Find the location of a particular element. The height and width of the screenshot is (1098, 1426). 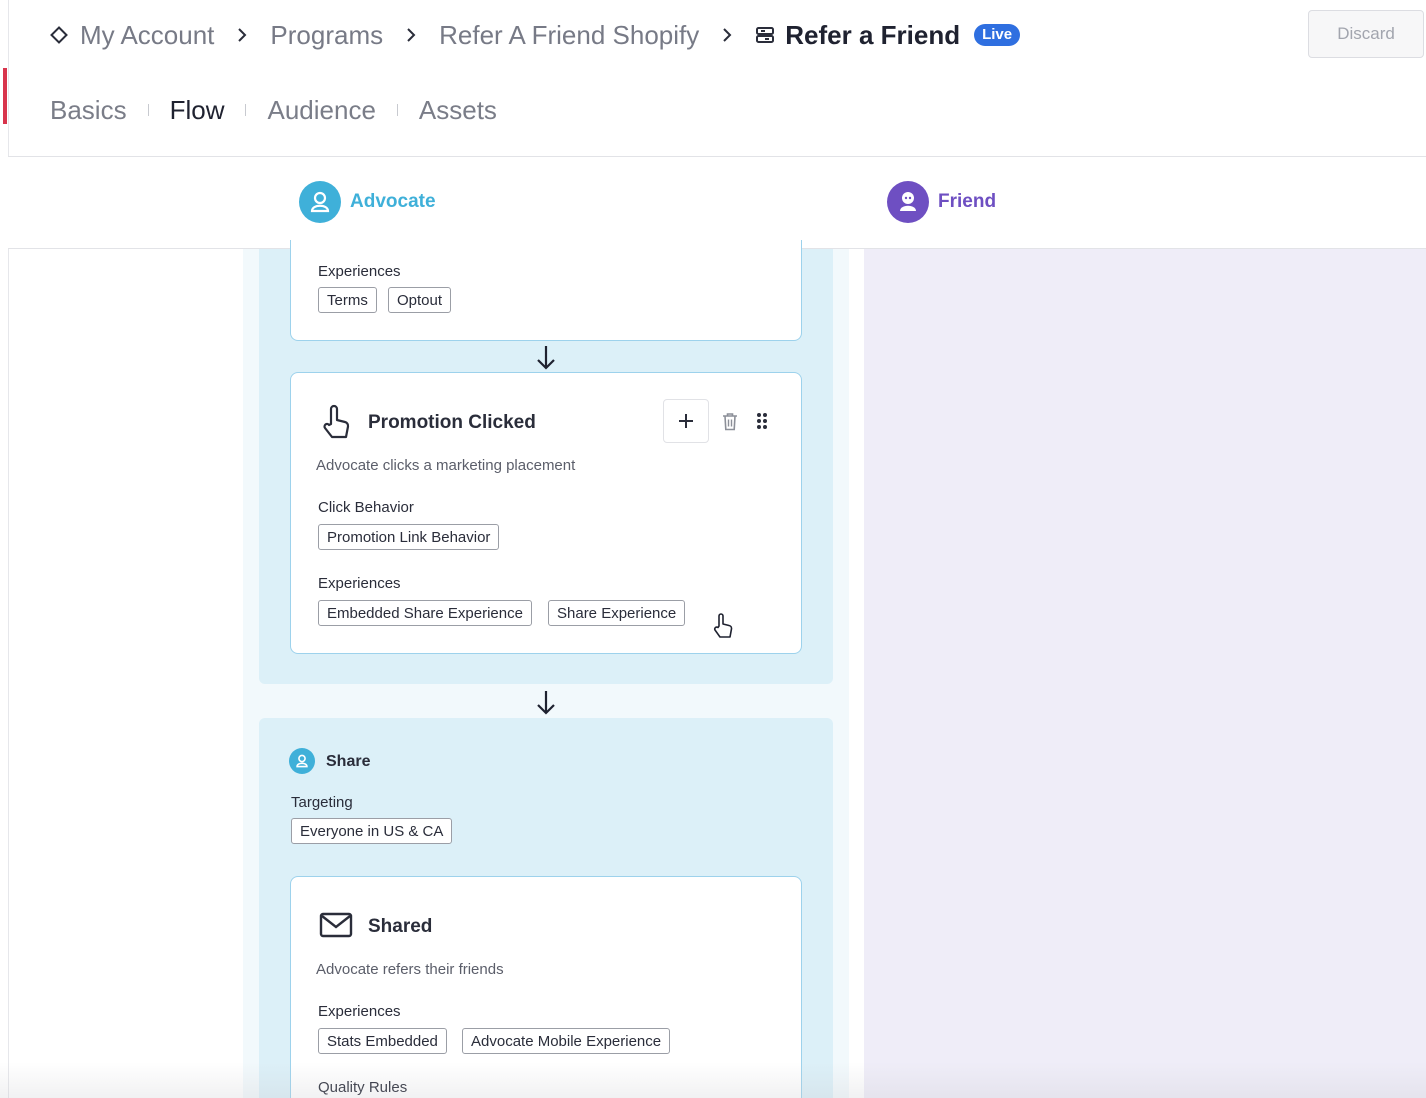

drag-handle-icon is located at coordinates (762, 421).